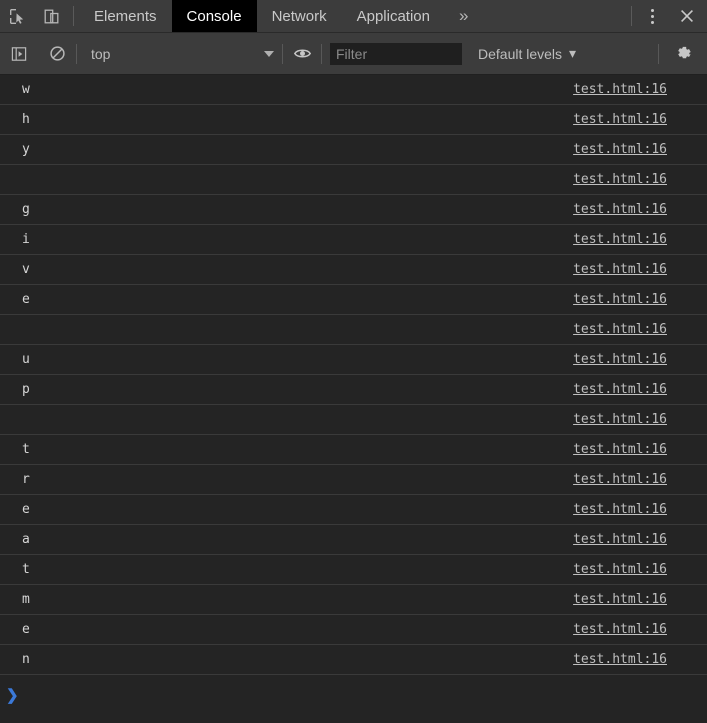 The height and width of the screenshot is (723, 707). What do you see at coordinates (26, 659) in the screenshot?
I see `console-message-text: n` at bounding box center [26, 659].